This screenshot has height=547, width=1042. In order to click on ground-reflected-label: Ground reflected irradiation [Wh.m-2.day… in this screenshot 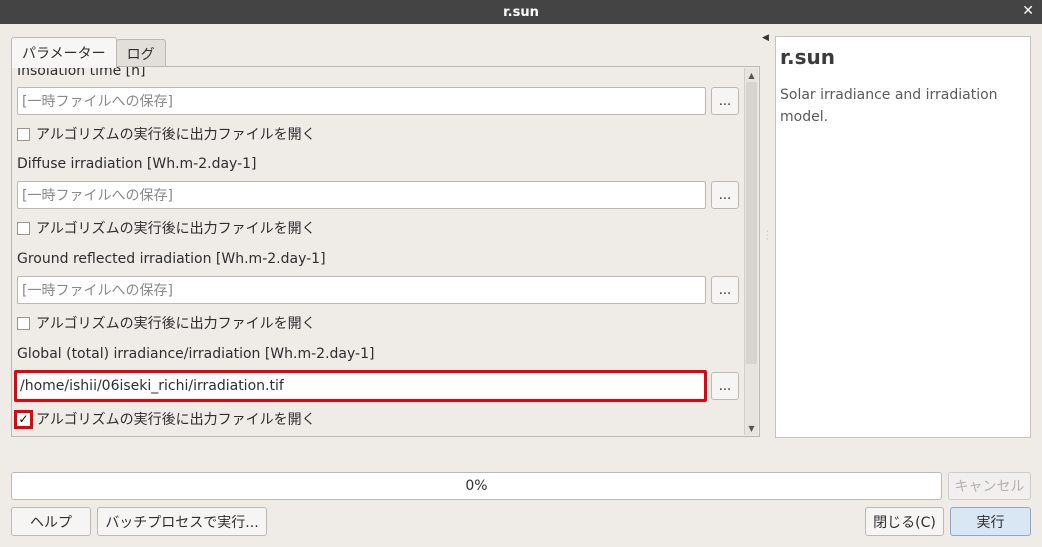, I will do `click(171, 259)`.